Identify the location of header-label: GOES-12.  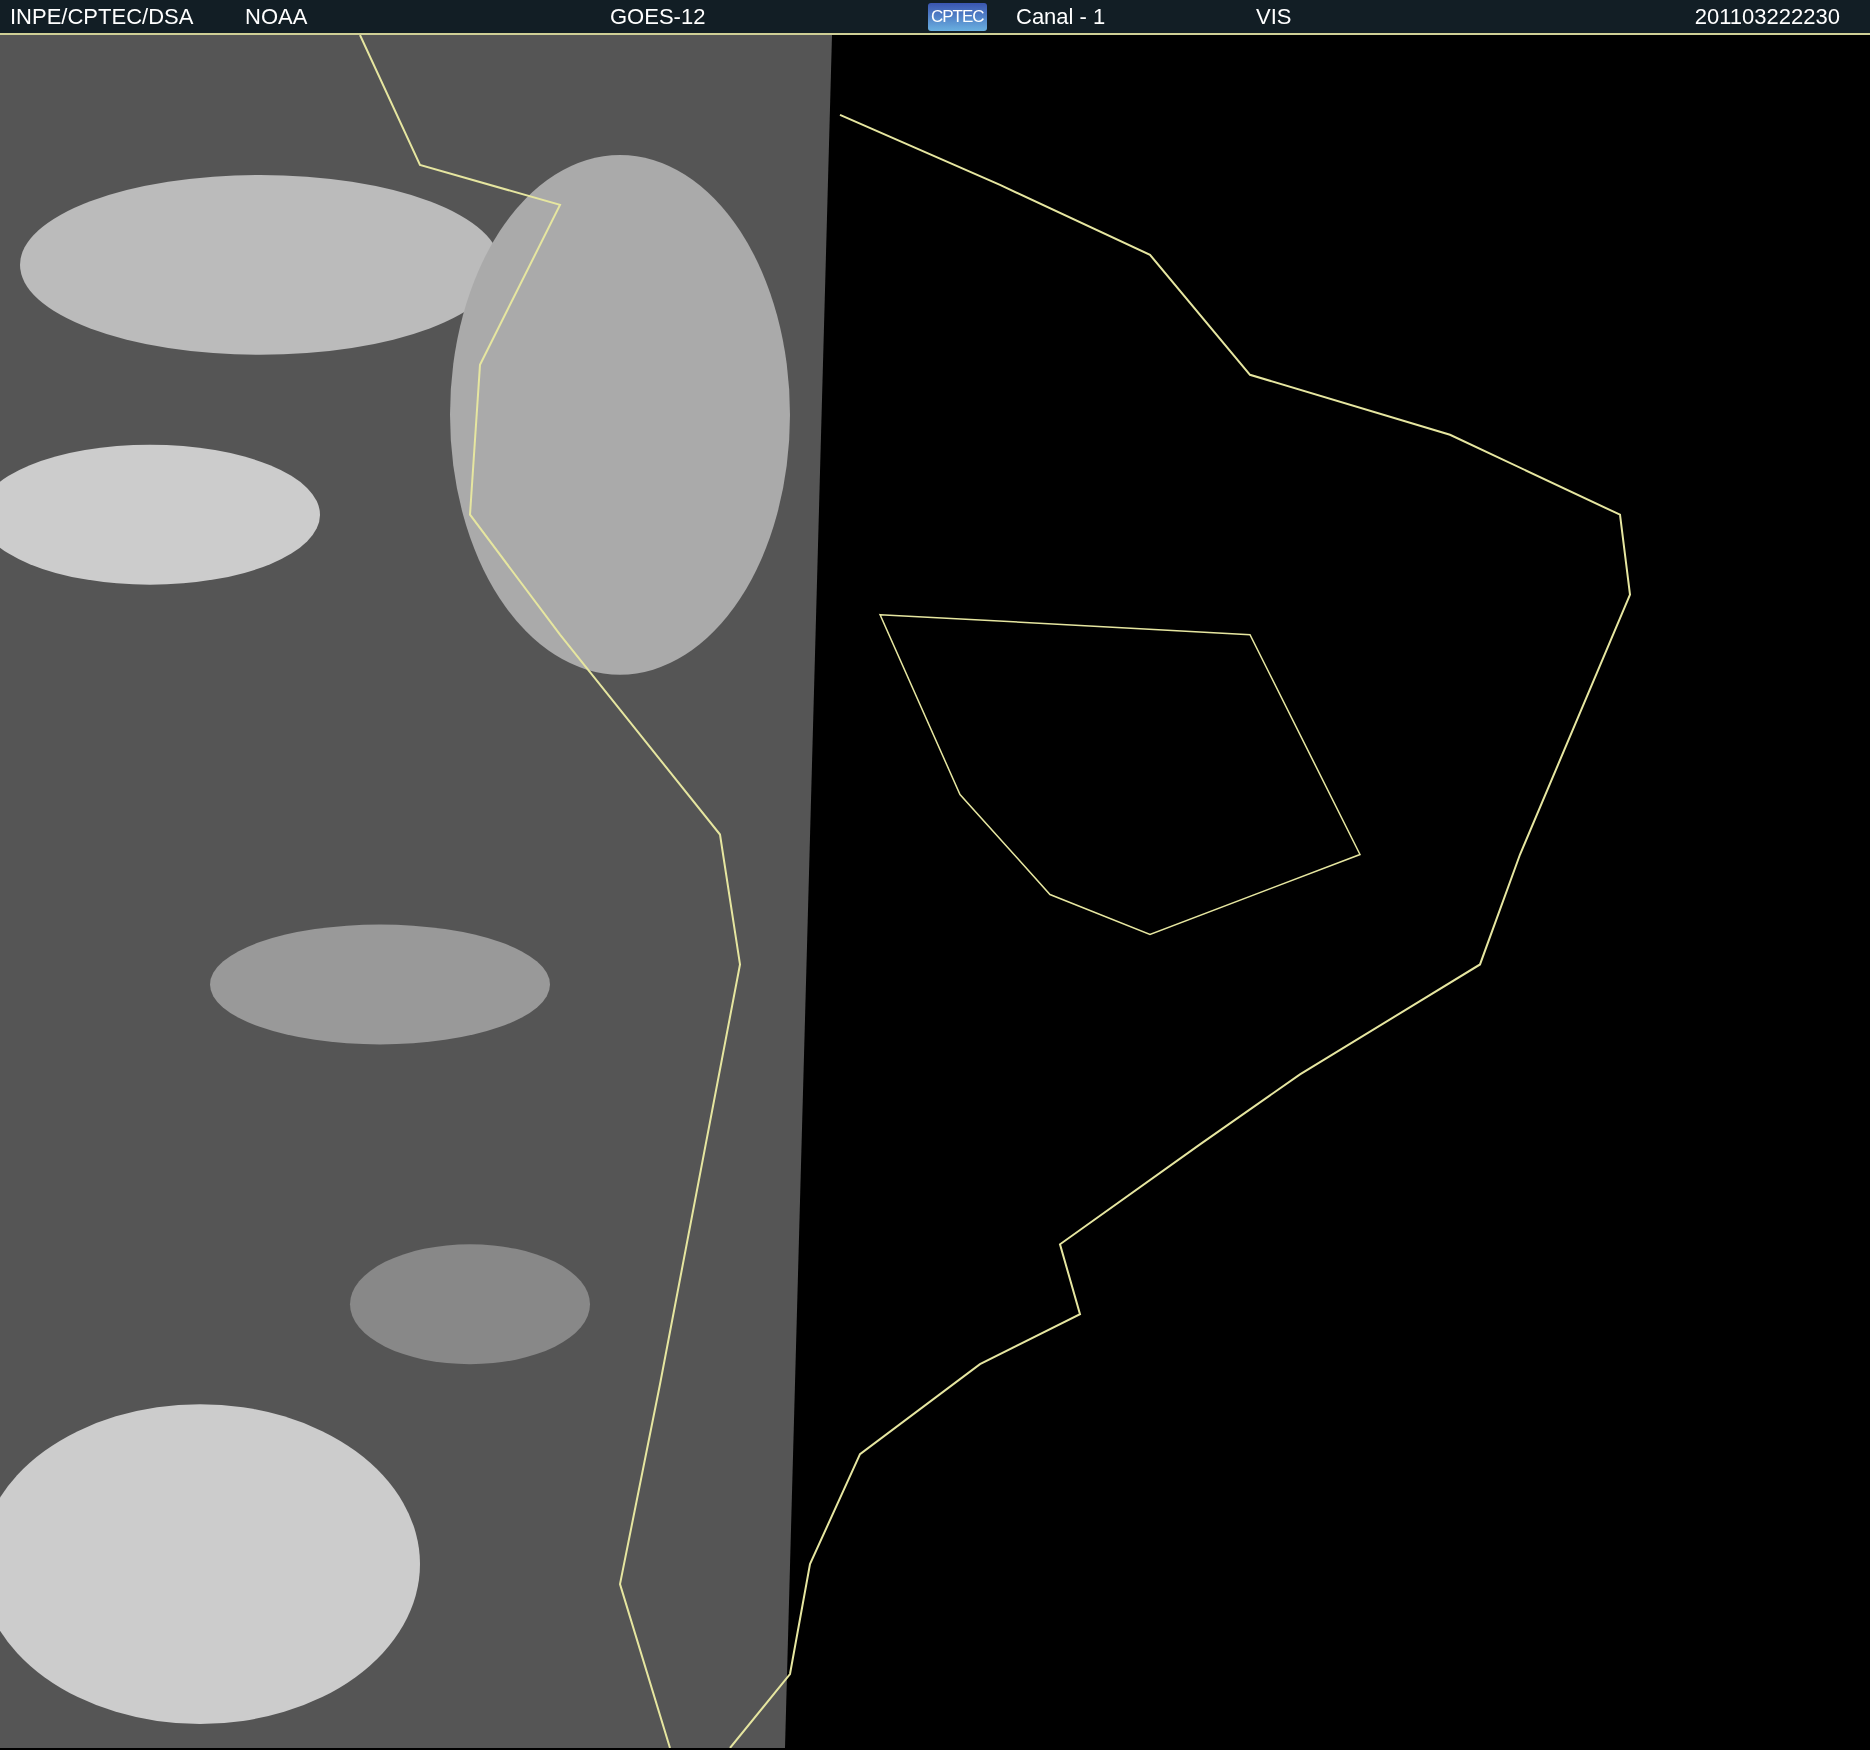
(658, 16).